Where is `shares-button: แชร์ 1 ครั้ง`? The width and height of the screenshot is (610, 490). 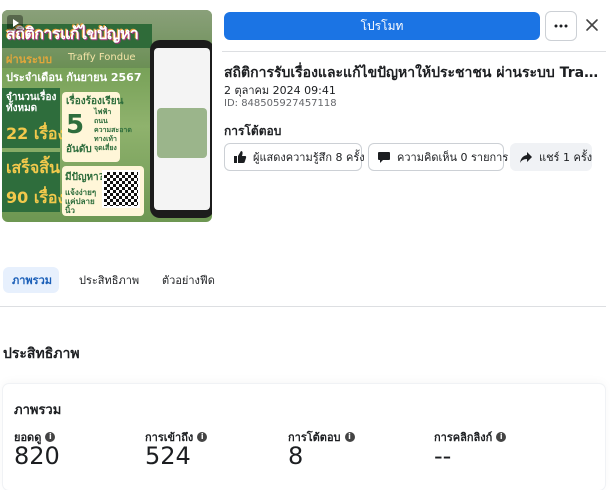
shares-button: แชร์ 1 ครั้ง is located at coordinates (551, 157).